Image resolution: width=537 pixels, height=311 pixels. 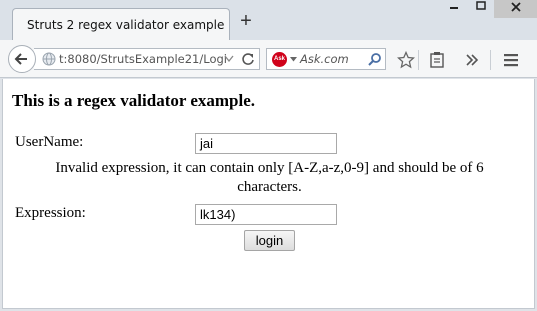 I want to click on ask-logo-icon: Ask, so click(x=279, y=59).